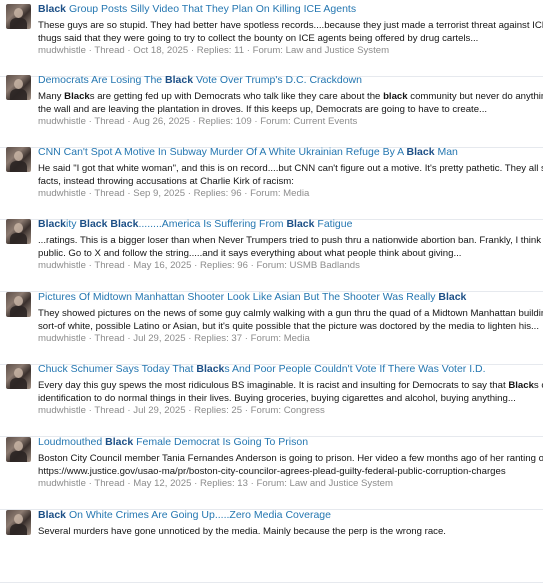  What do you see at coordinates (277, 80) in the screenshot?
I see `title-text: Vote Over Trump's D.C. Crackdown` at bounding box center [277, 80].